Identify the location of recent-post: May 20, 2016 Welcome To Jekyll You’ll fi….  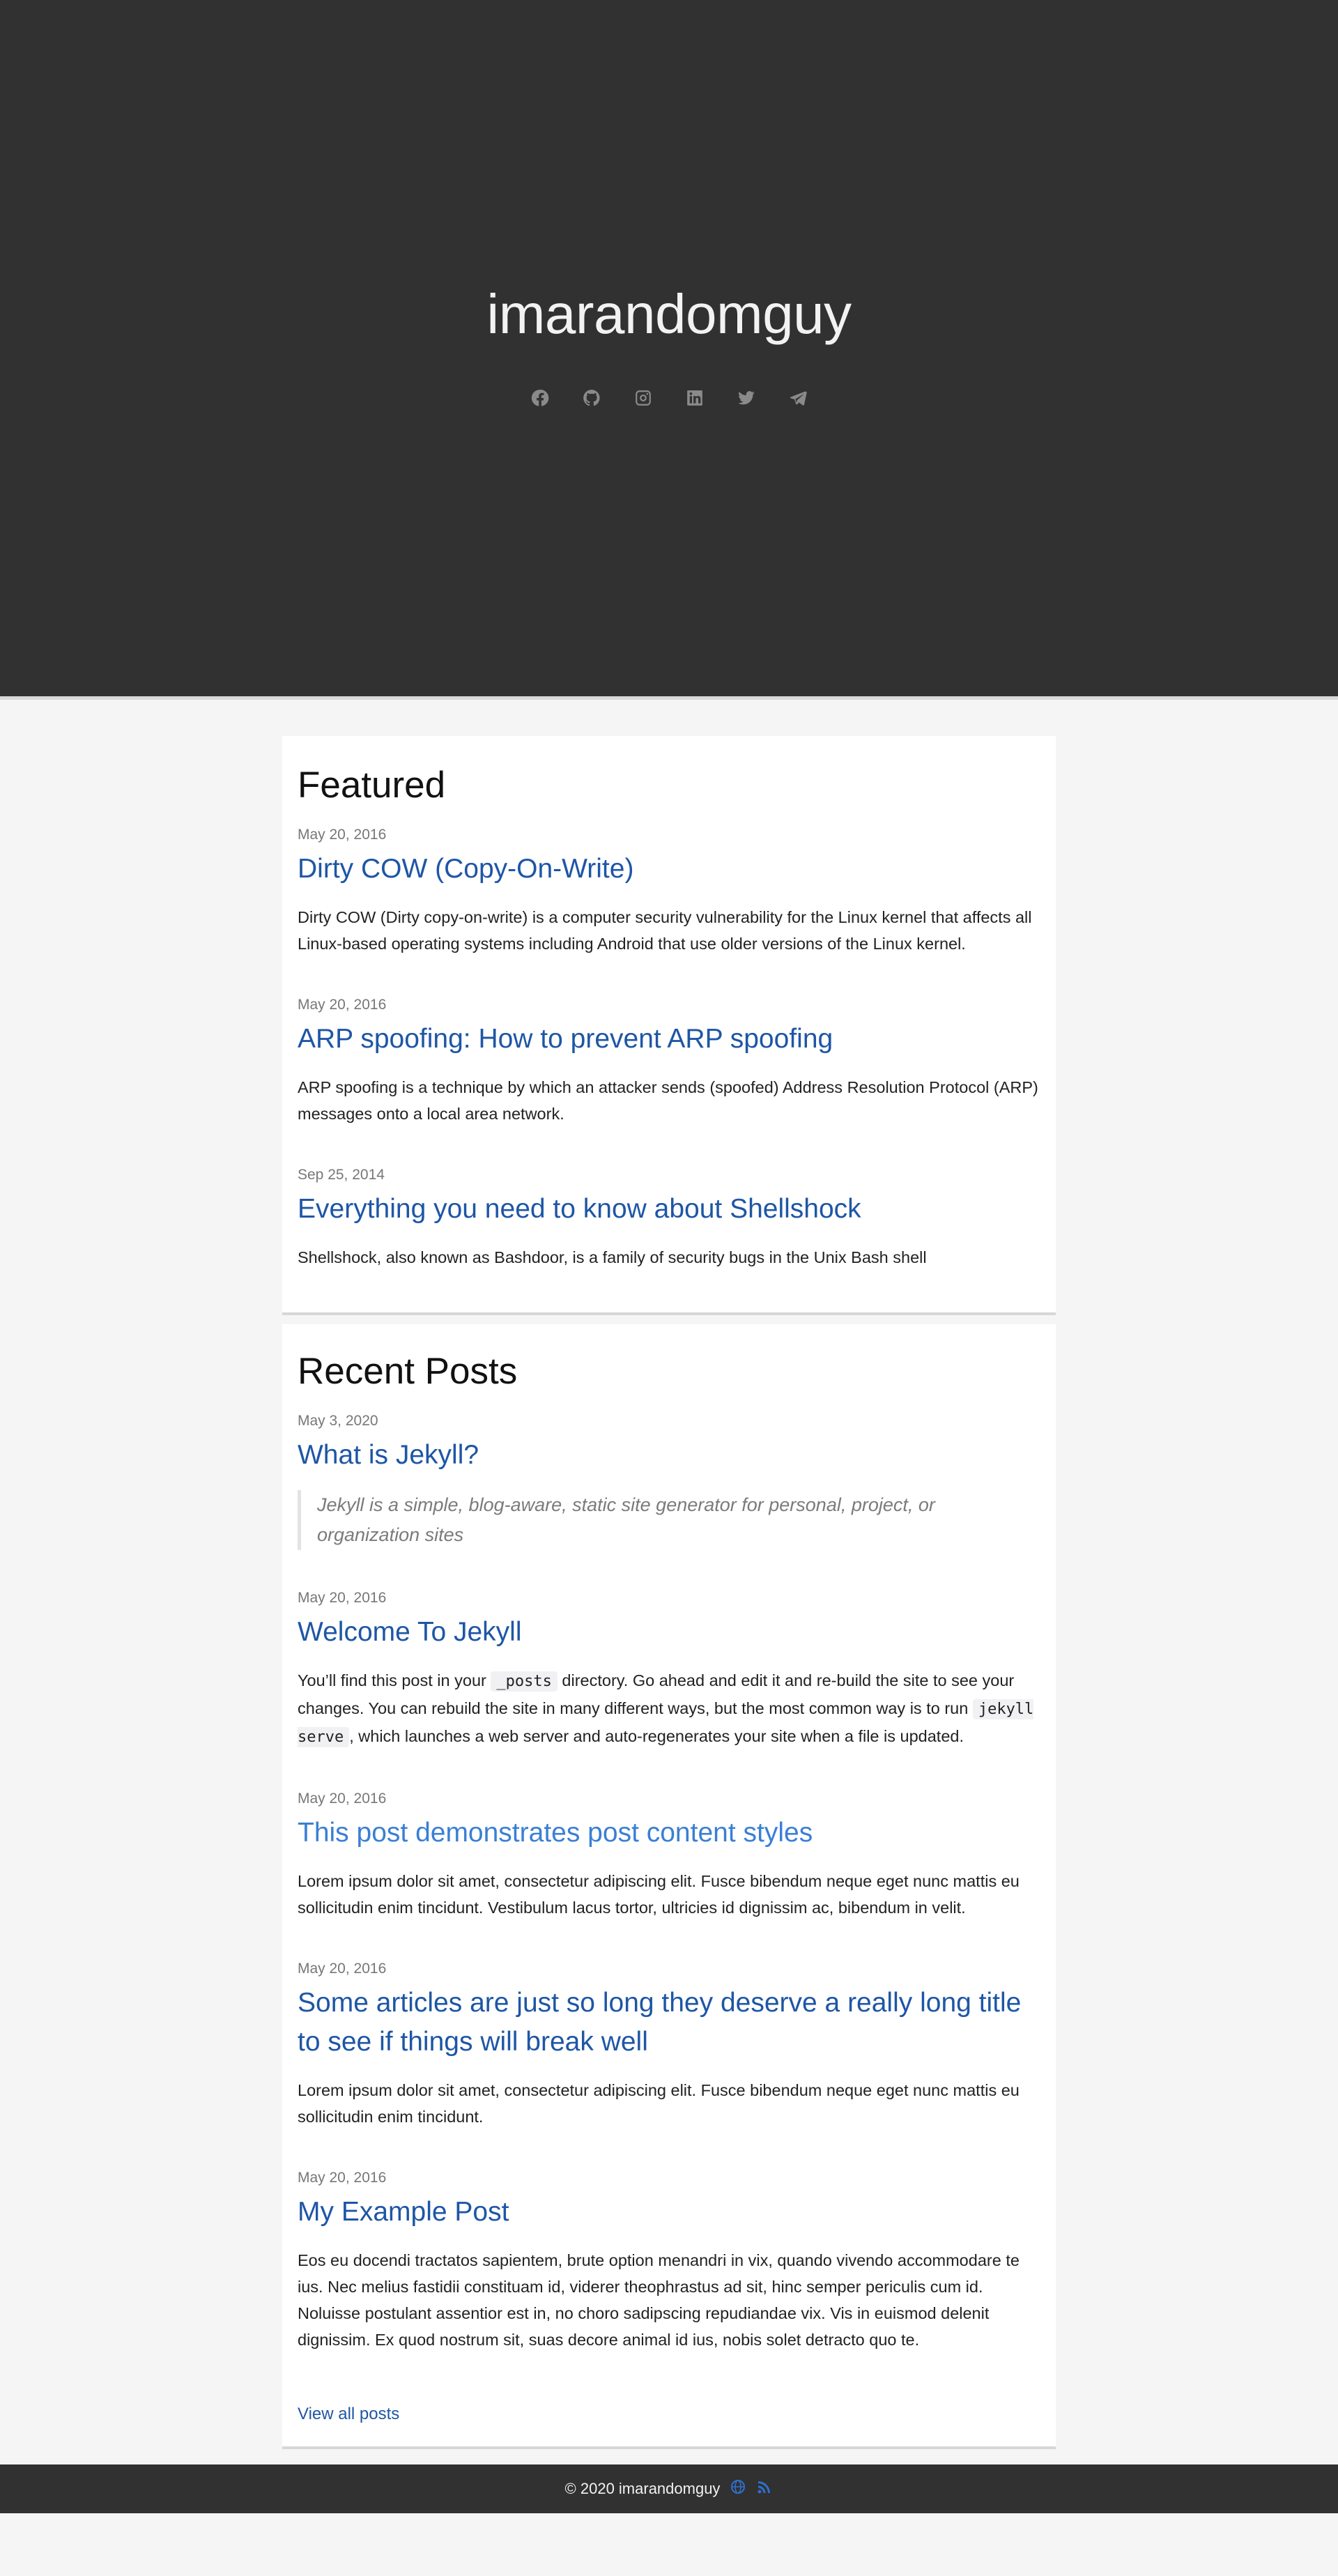
(669, 1669).